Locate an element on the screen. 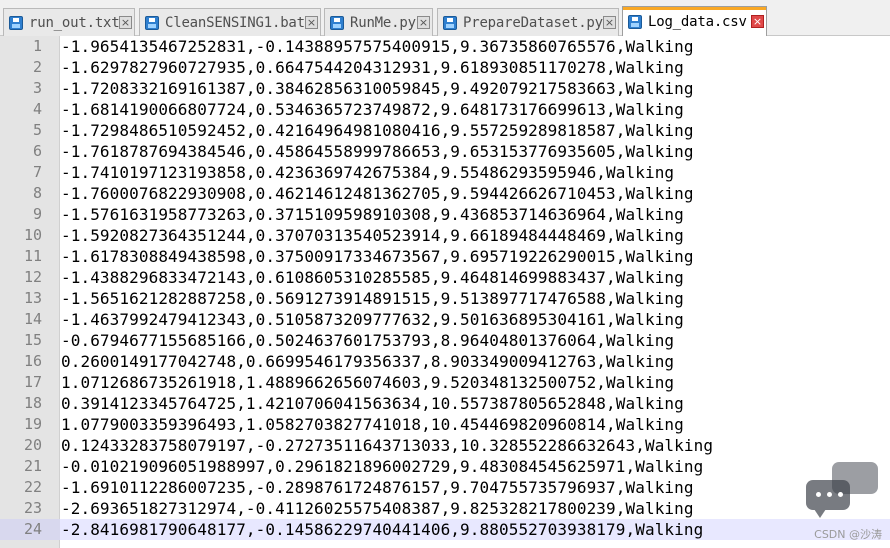  tab-label: run_out.txt is located at coordinates (74, 22).